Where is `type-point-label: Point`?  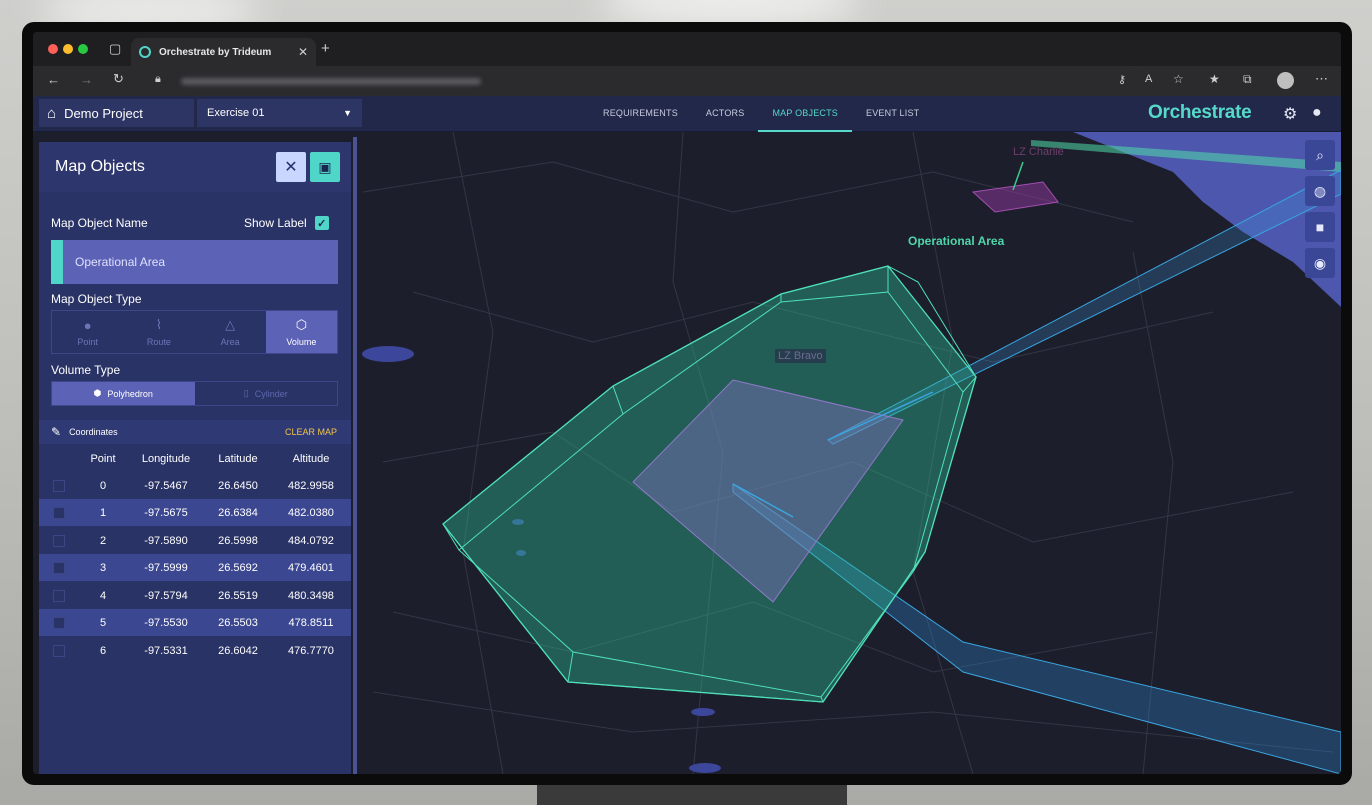
type-point-label: Point is located at coordinates (87, 341).